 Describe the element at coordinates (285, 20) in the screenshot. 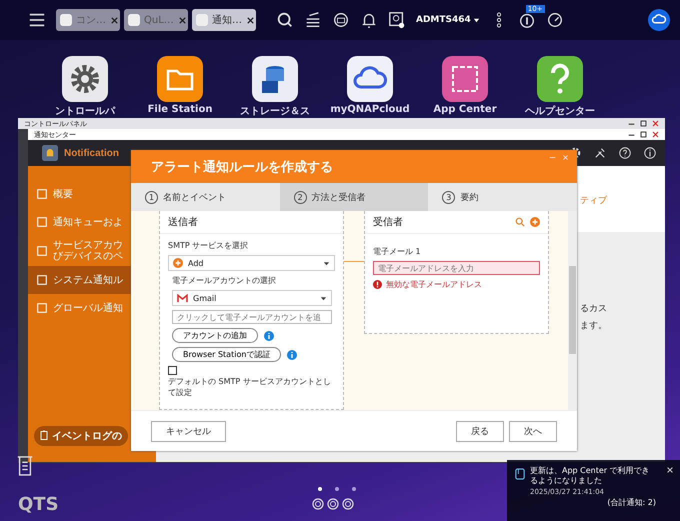

I see `search-icon` at that location.